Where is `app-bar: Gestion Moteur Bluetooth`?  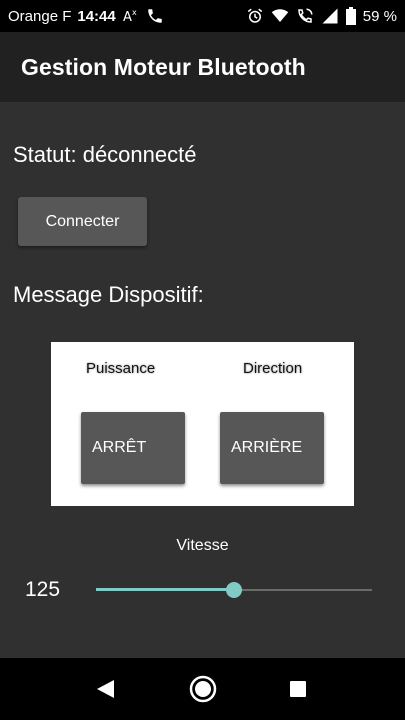 app-bar: Gestion Moteur Bluetooth is located at coordinates (202, 67).